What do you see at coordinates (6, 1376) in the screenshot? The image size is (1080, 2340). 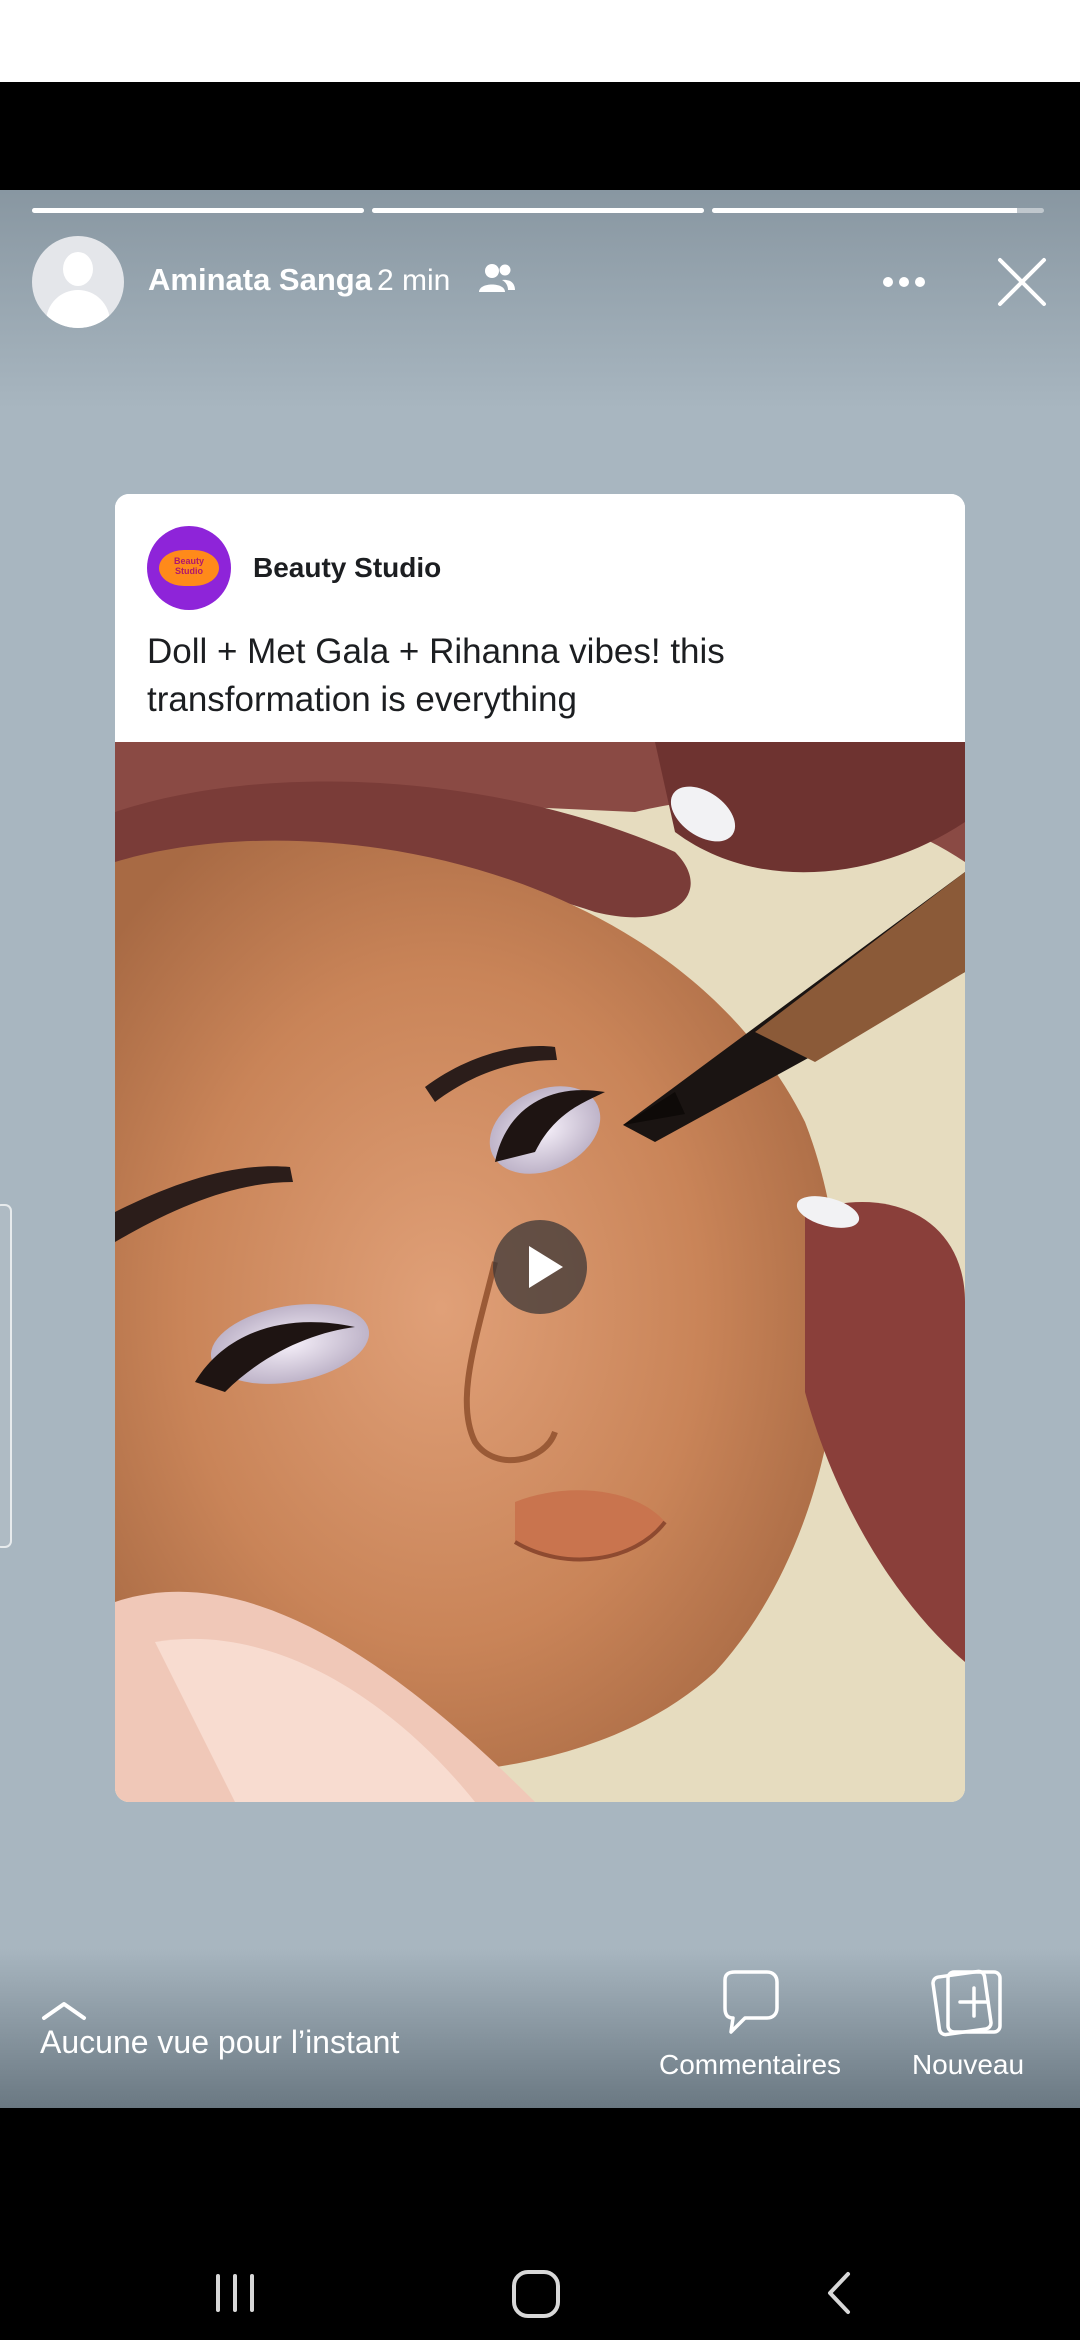 I see `previous-story-handle` at bounding box center [6, 1376].